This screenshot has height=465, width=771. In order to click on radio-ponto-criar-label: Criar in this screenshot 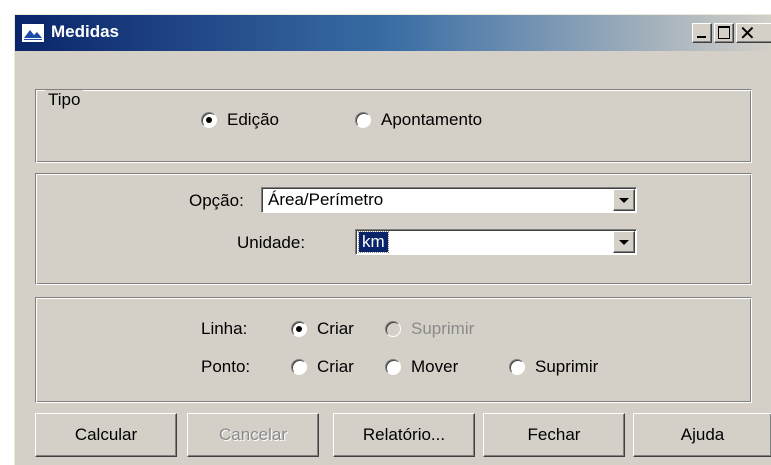, I will do `click(335, 366)`.